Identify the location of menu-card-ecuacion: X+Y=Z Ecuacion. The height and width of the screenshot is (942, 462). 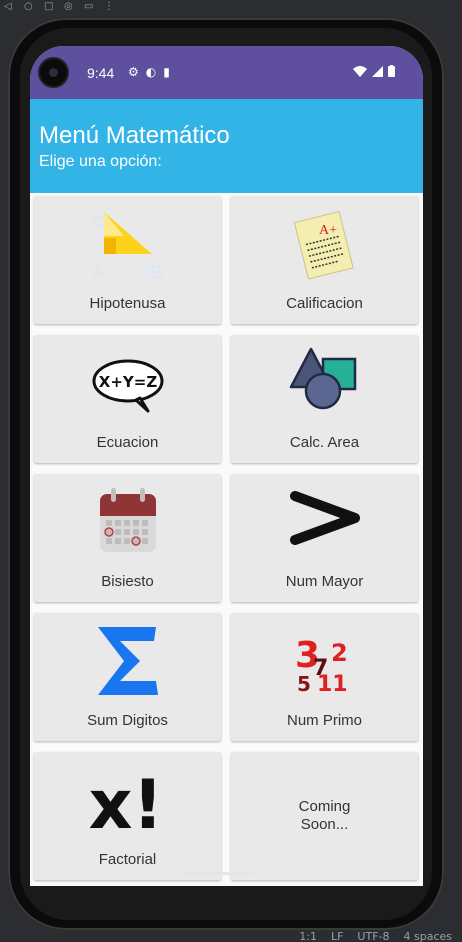
(127, 399).